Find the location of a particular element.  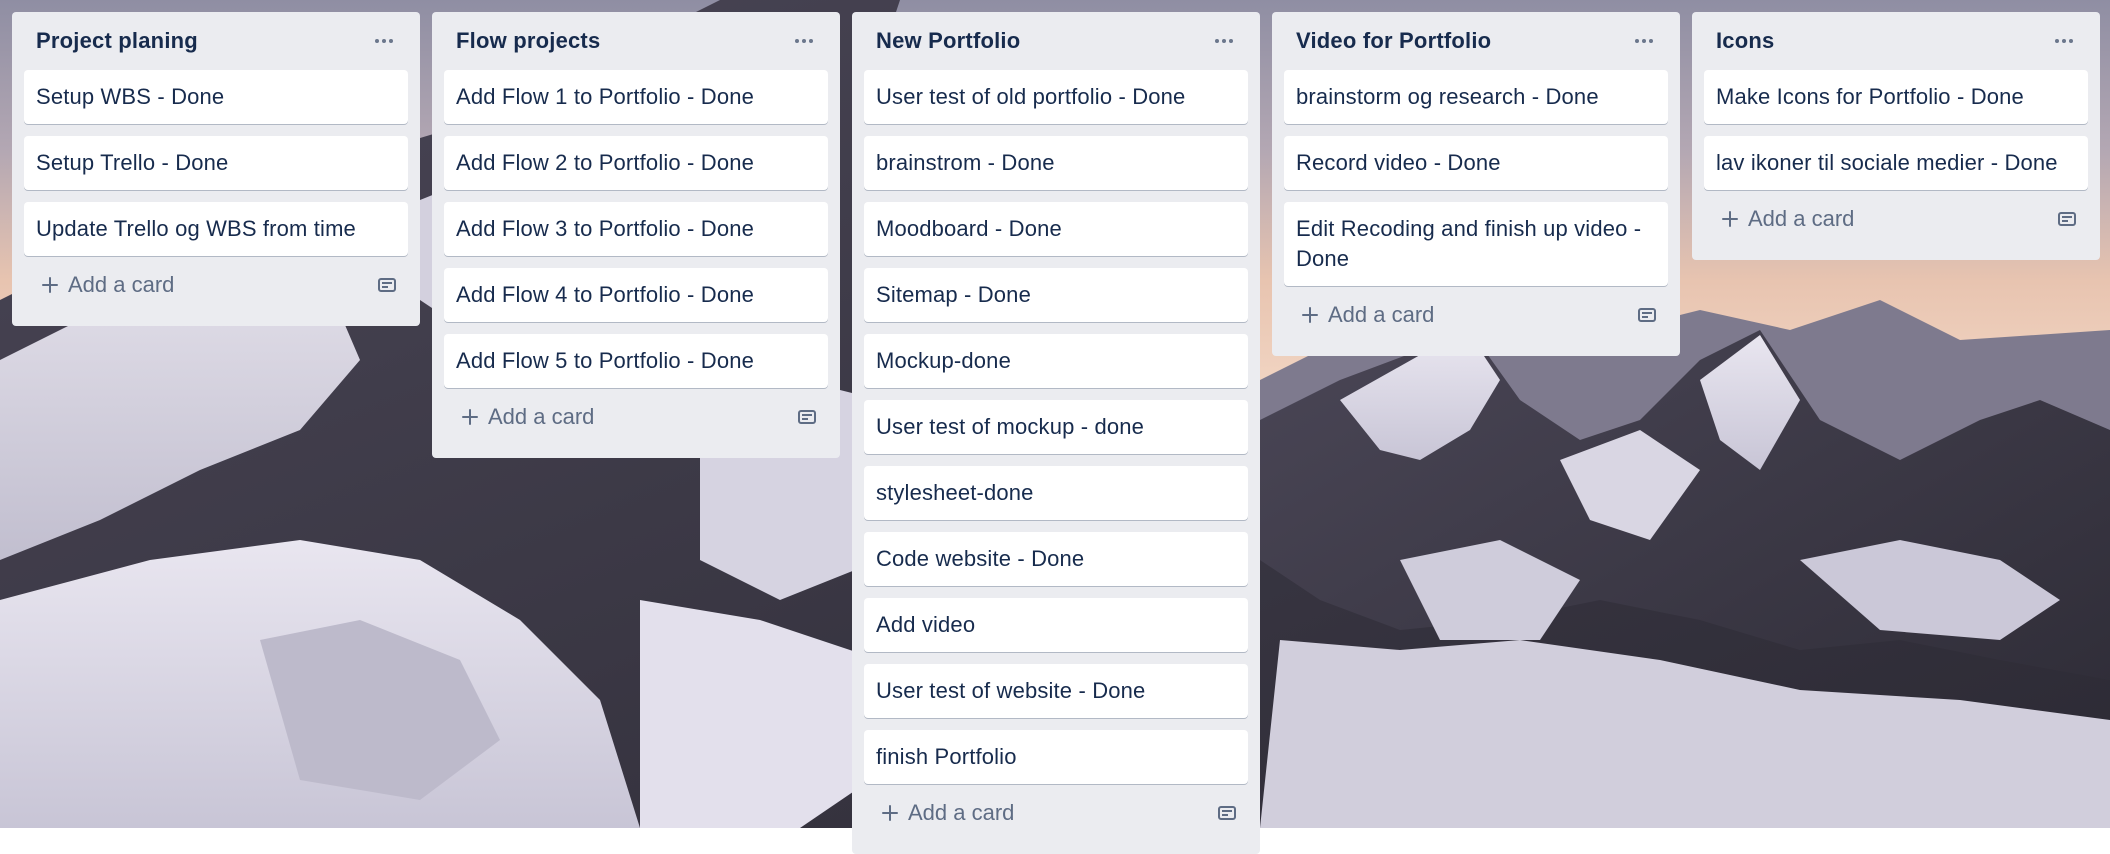

list-title: Project planing is located at coordinates (117, 41).